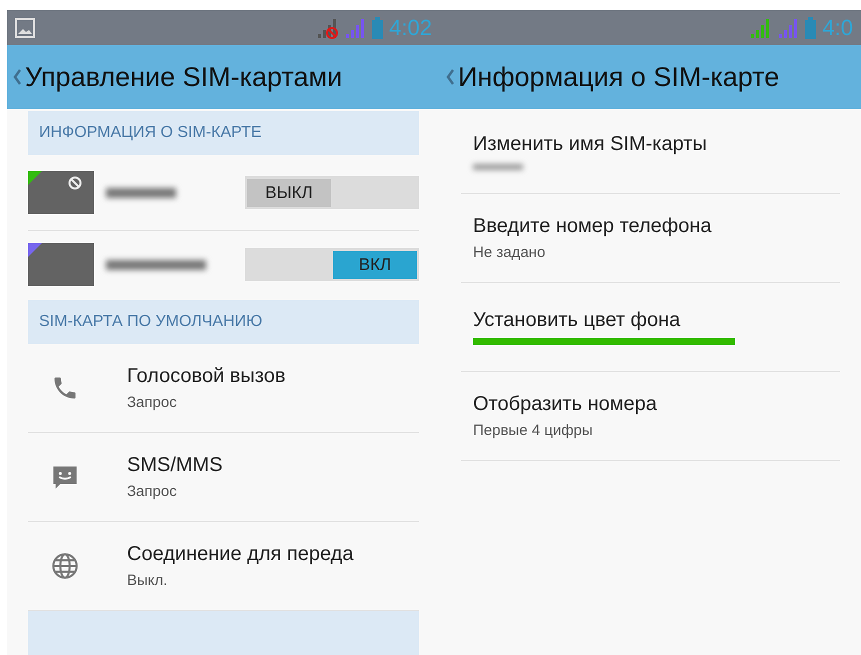  Describe the element at coordinates (837, 27) in the screenshot. I see `status-time: 4:0` at that location.